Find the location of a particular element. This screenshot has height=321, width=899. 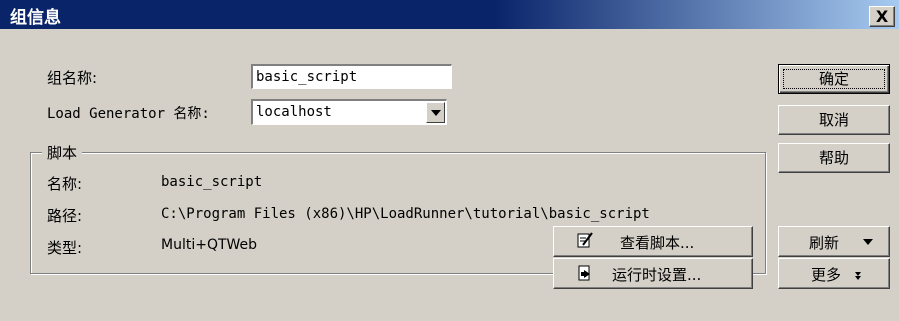

script-path-label: 路径: is located at coordinates (65, 216).